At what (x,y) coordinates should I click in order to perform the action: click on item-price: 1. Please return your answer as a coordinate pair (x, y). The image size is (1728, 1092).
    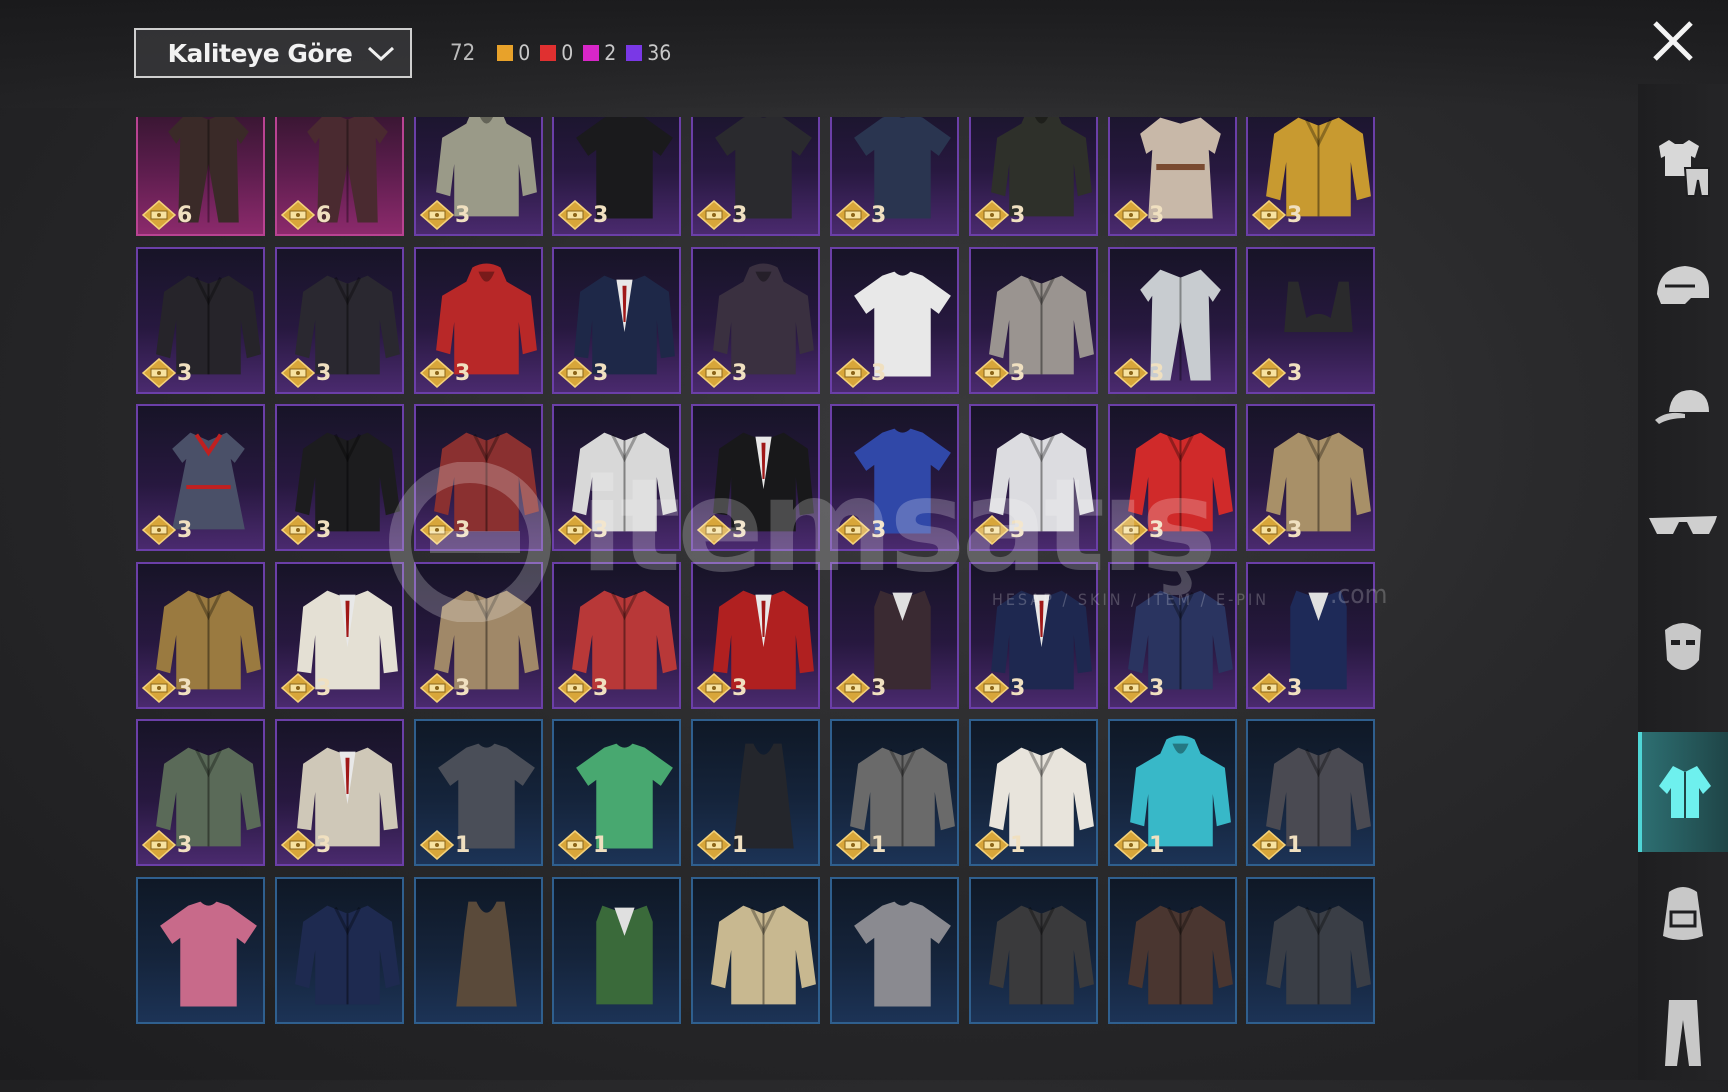
    Looking at the image, I should click on (861, 845).